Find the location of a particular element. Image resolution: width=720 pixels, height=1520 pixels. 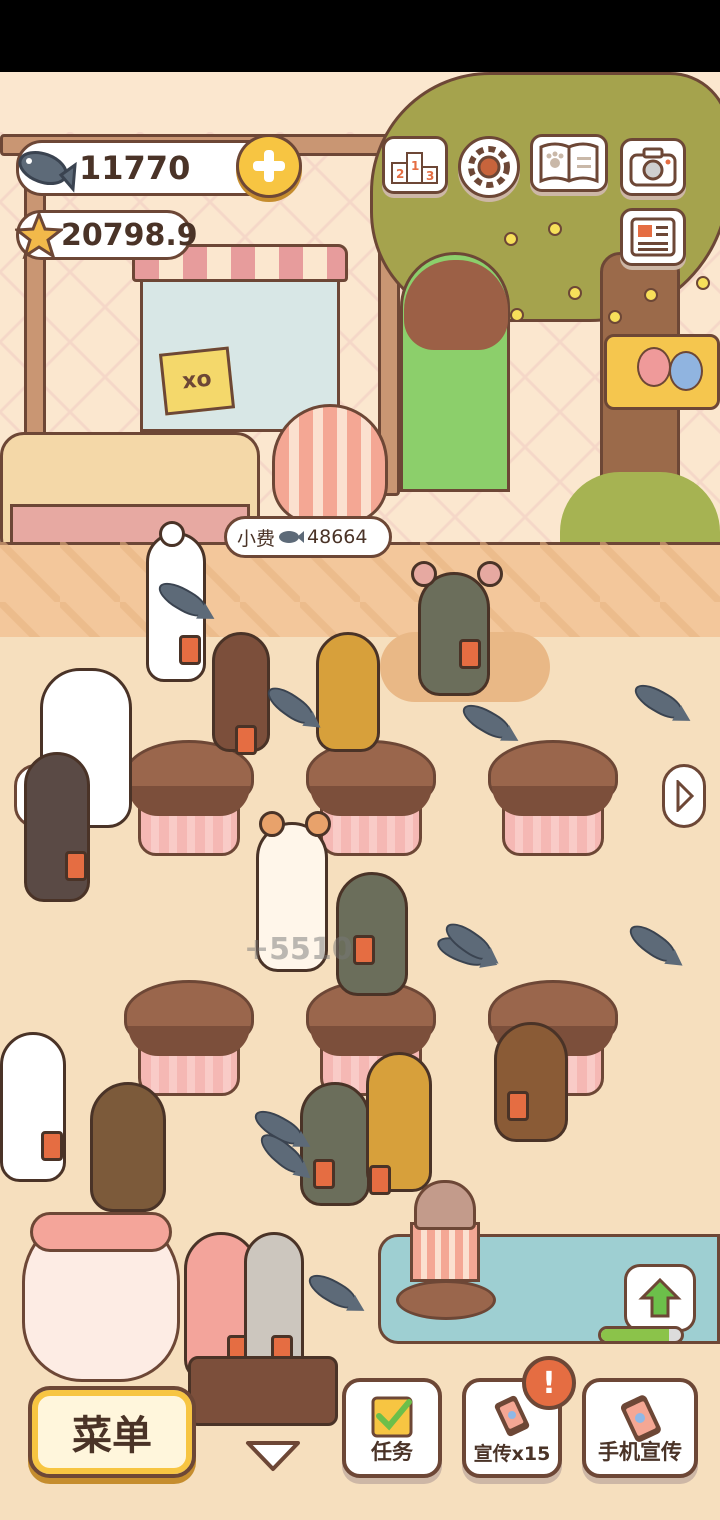

paw-book-icon is located at coordinates (569, 163).